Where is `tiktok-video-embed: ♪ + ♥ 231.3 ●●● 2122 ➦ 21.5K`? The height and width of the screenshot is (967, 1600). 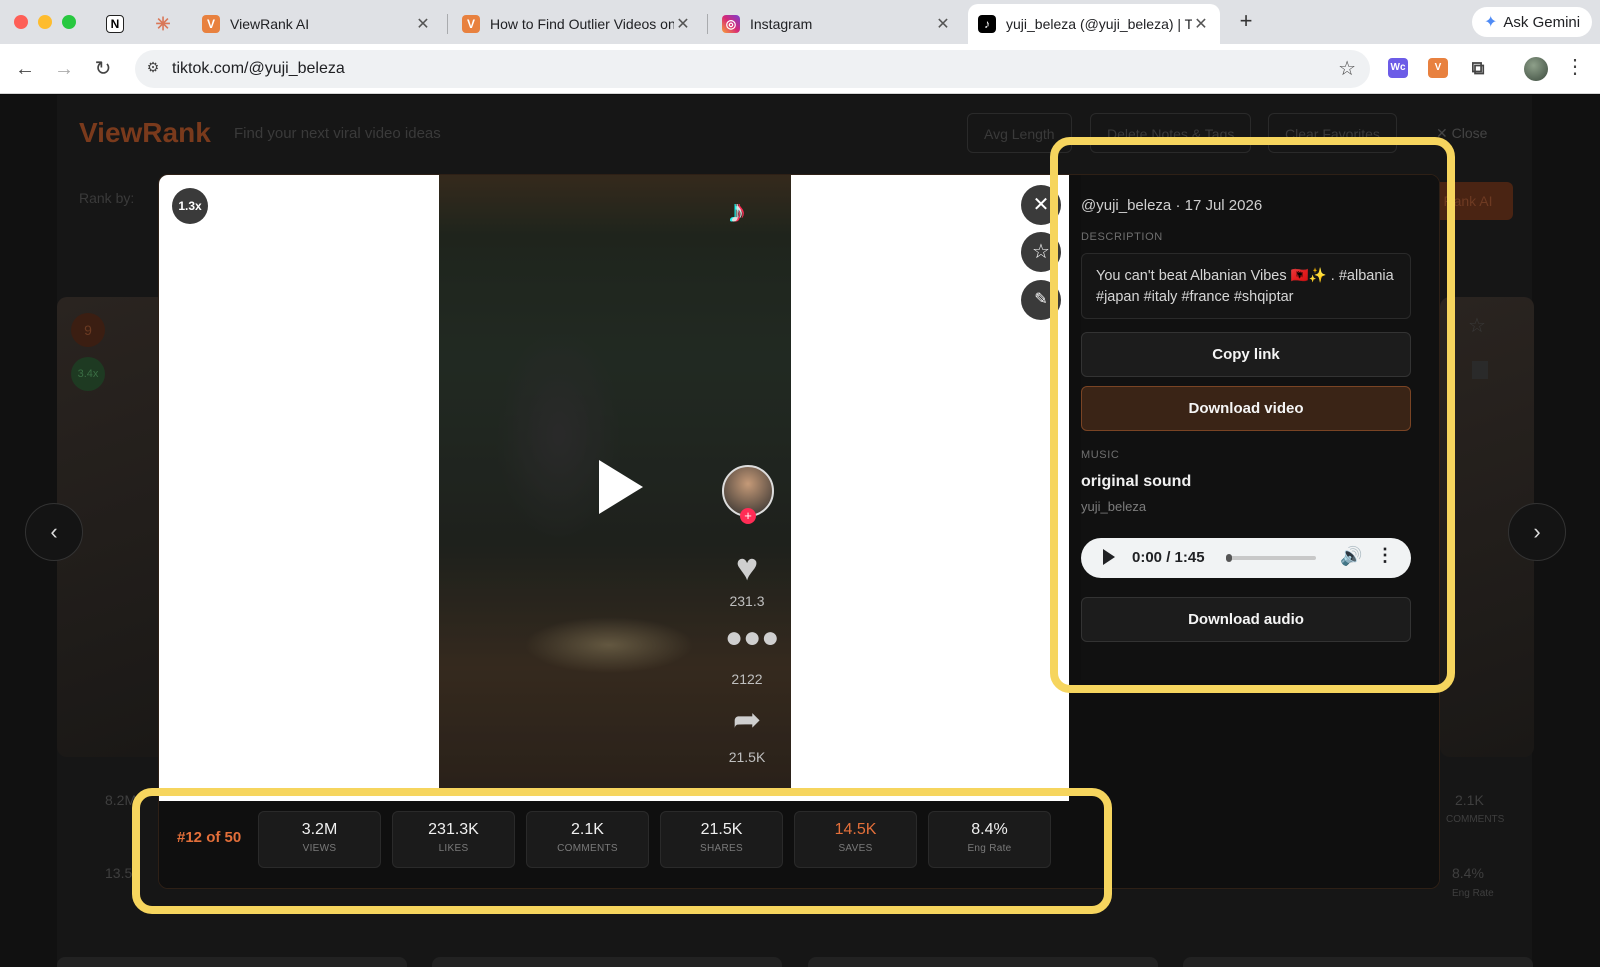
tiktok-video-embed: ♪ + ♥ 231.3 ●●● 2122 ➦ 21.5K is located at coordinates (615, 483).